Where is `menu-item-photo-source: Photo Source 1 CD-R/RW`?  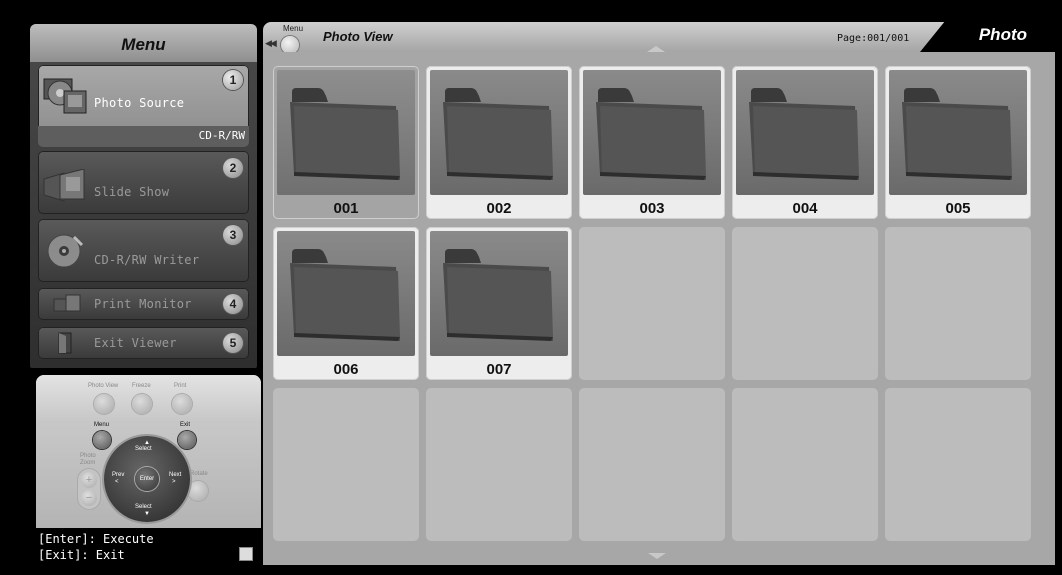 menu-item-photo-source: Photo Source 1 CD-R/RW is located at coordinates (143, 106).